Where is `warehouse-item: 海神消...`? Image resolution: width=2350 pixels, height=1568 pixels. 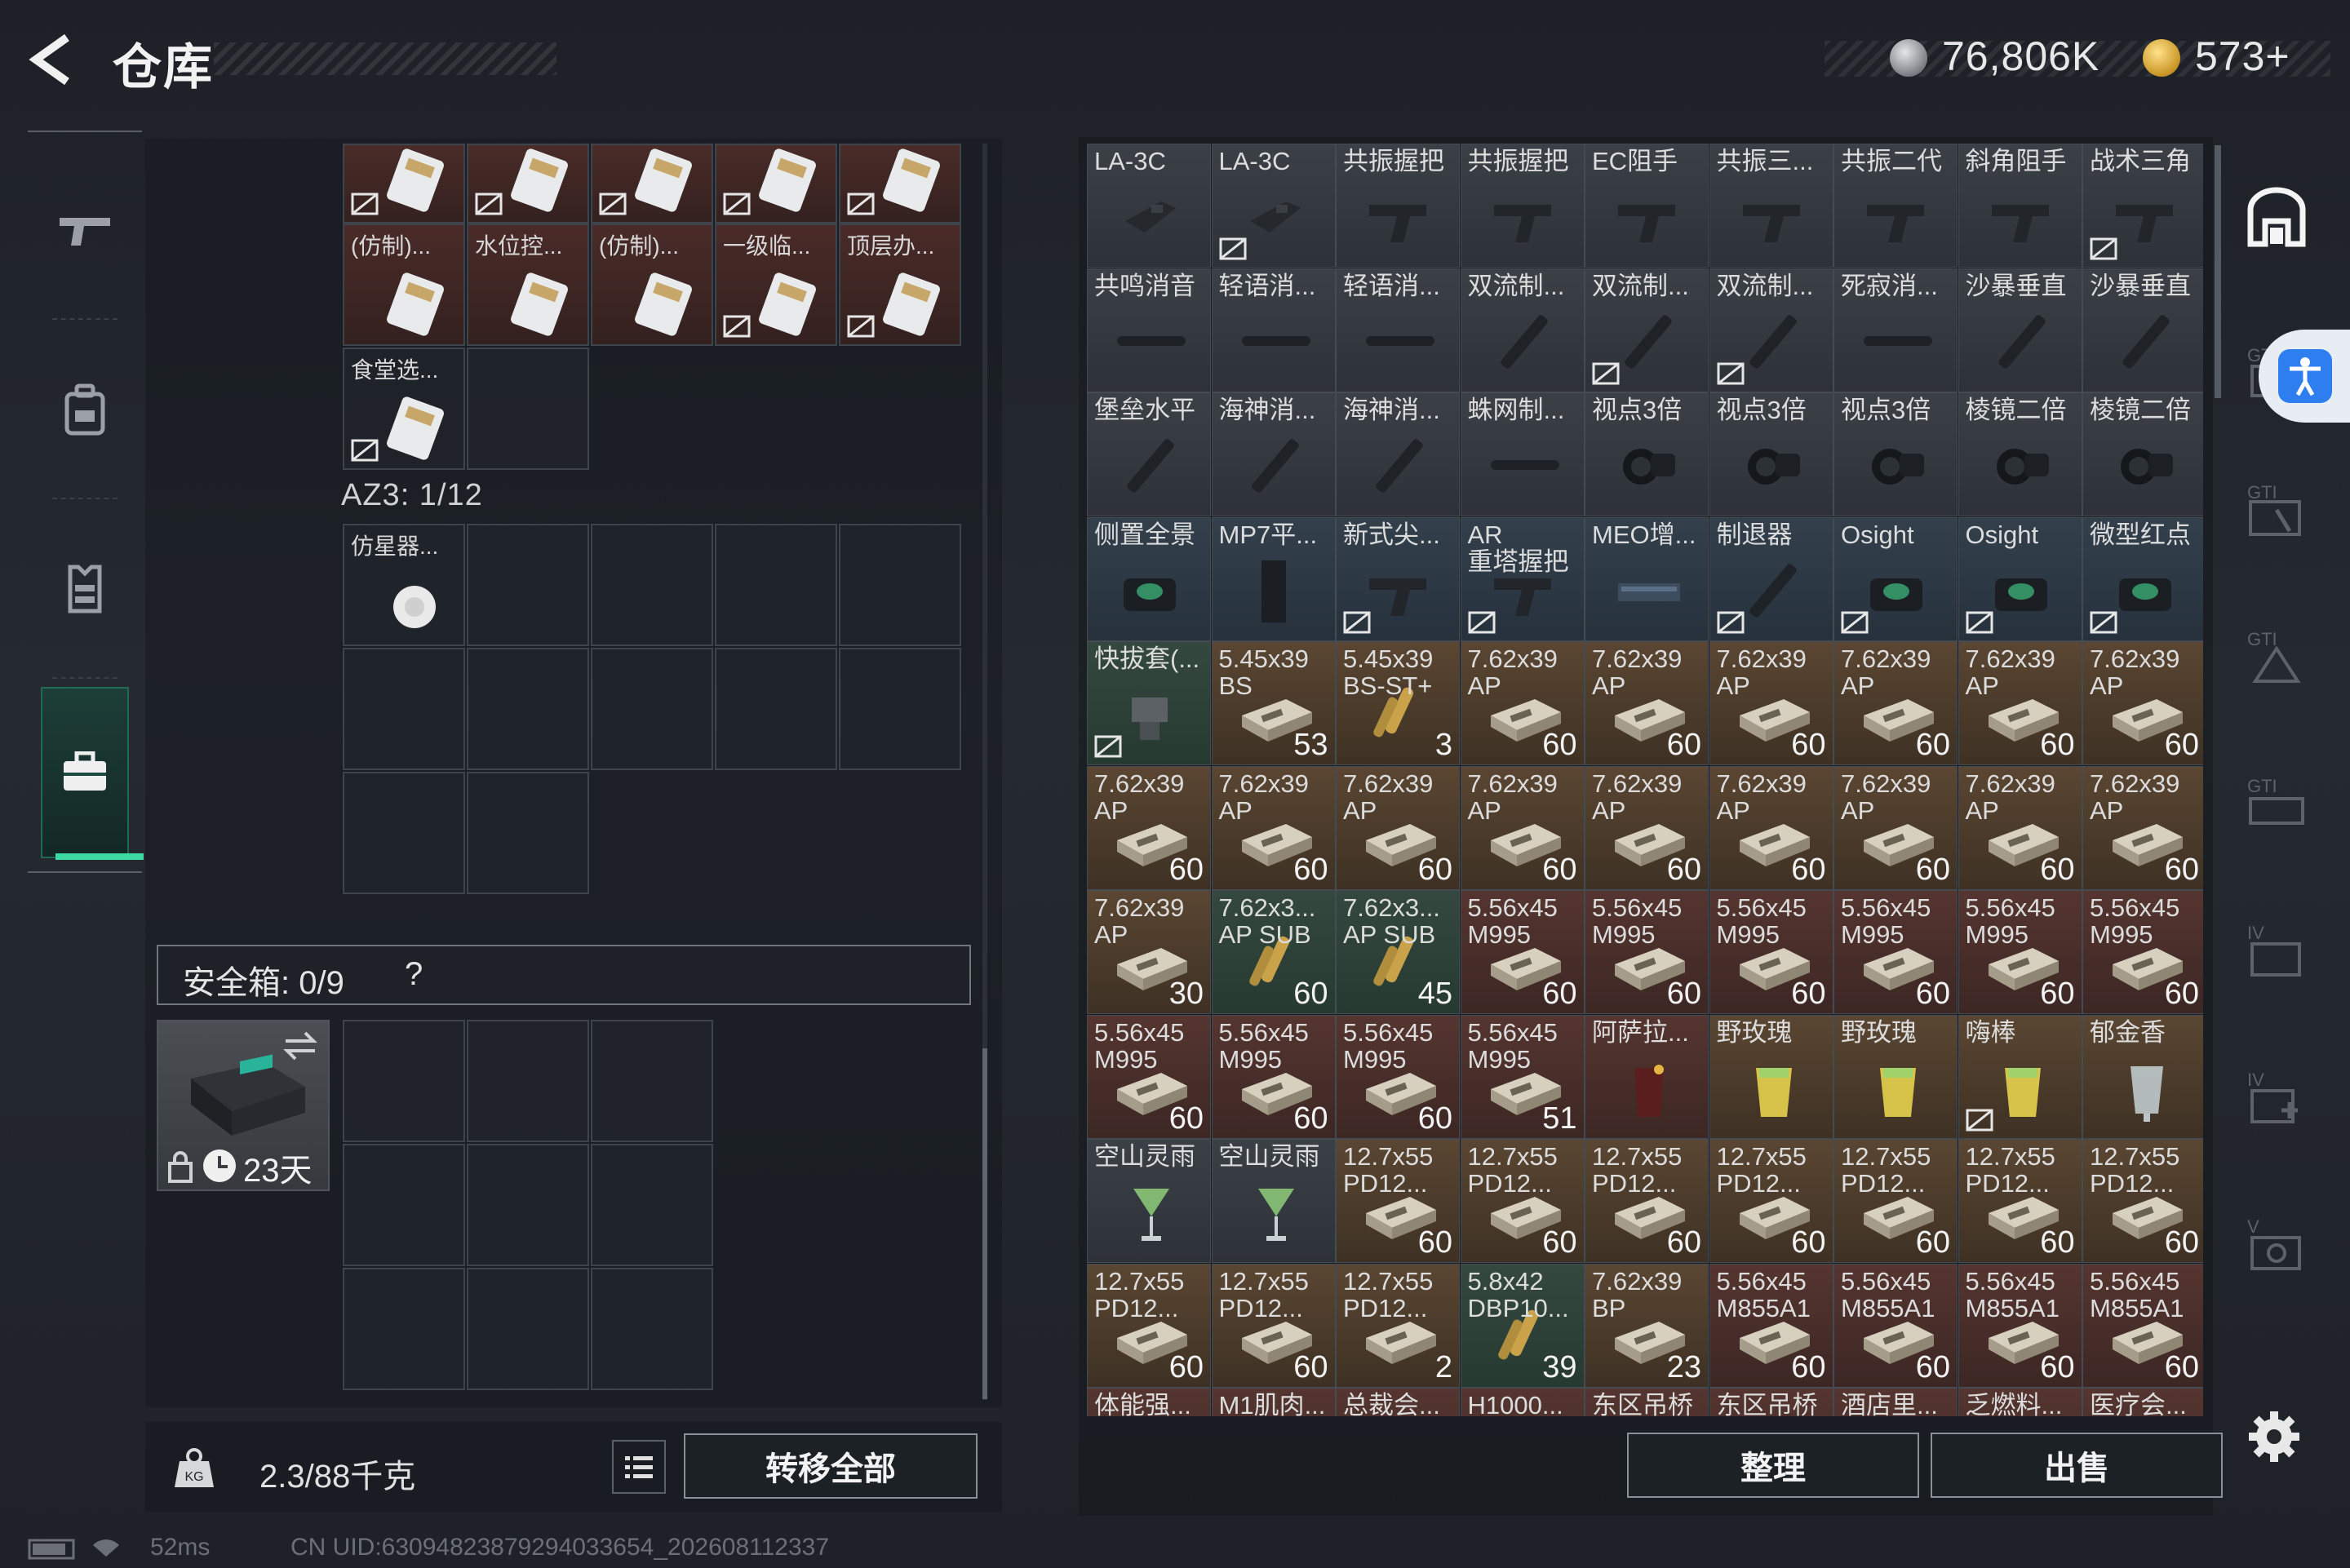
warehouse-item: 海神消... is located at coordinates (1398, 454).